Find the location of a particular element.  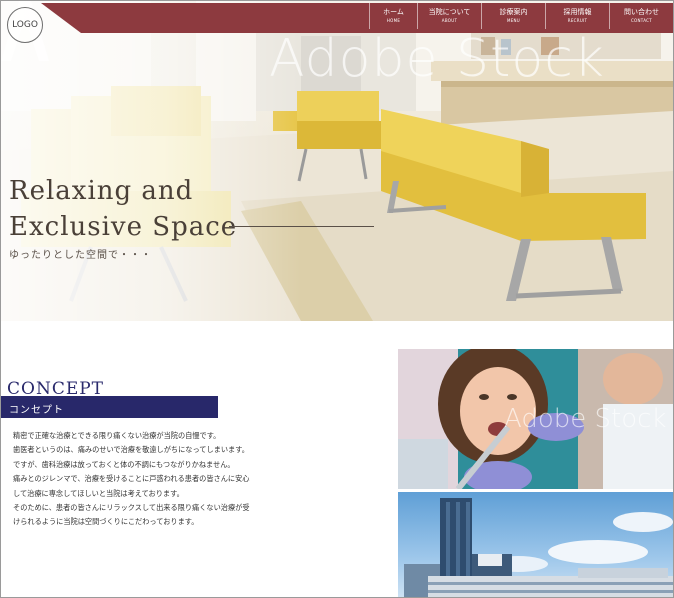

dental-photo-watermark: Adobe Stock is located at coordinates (585, 419).